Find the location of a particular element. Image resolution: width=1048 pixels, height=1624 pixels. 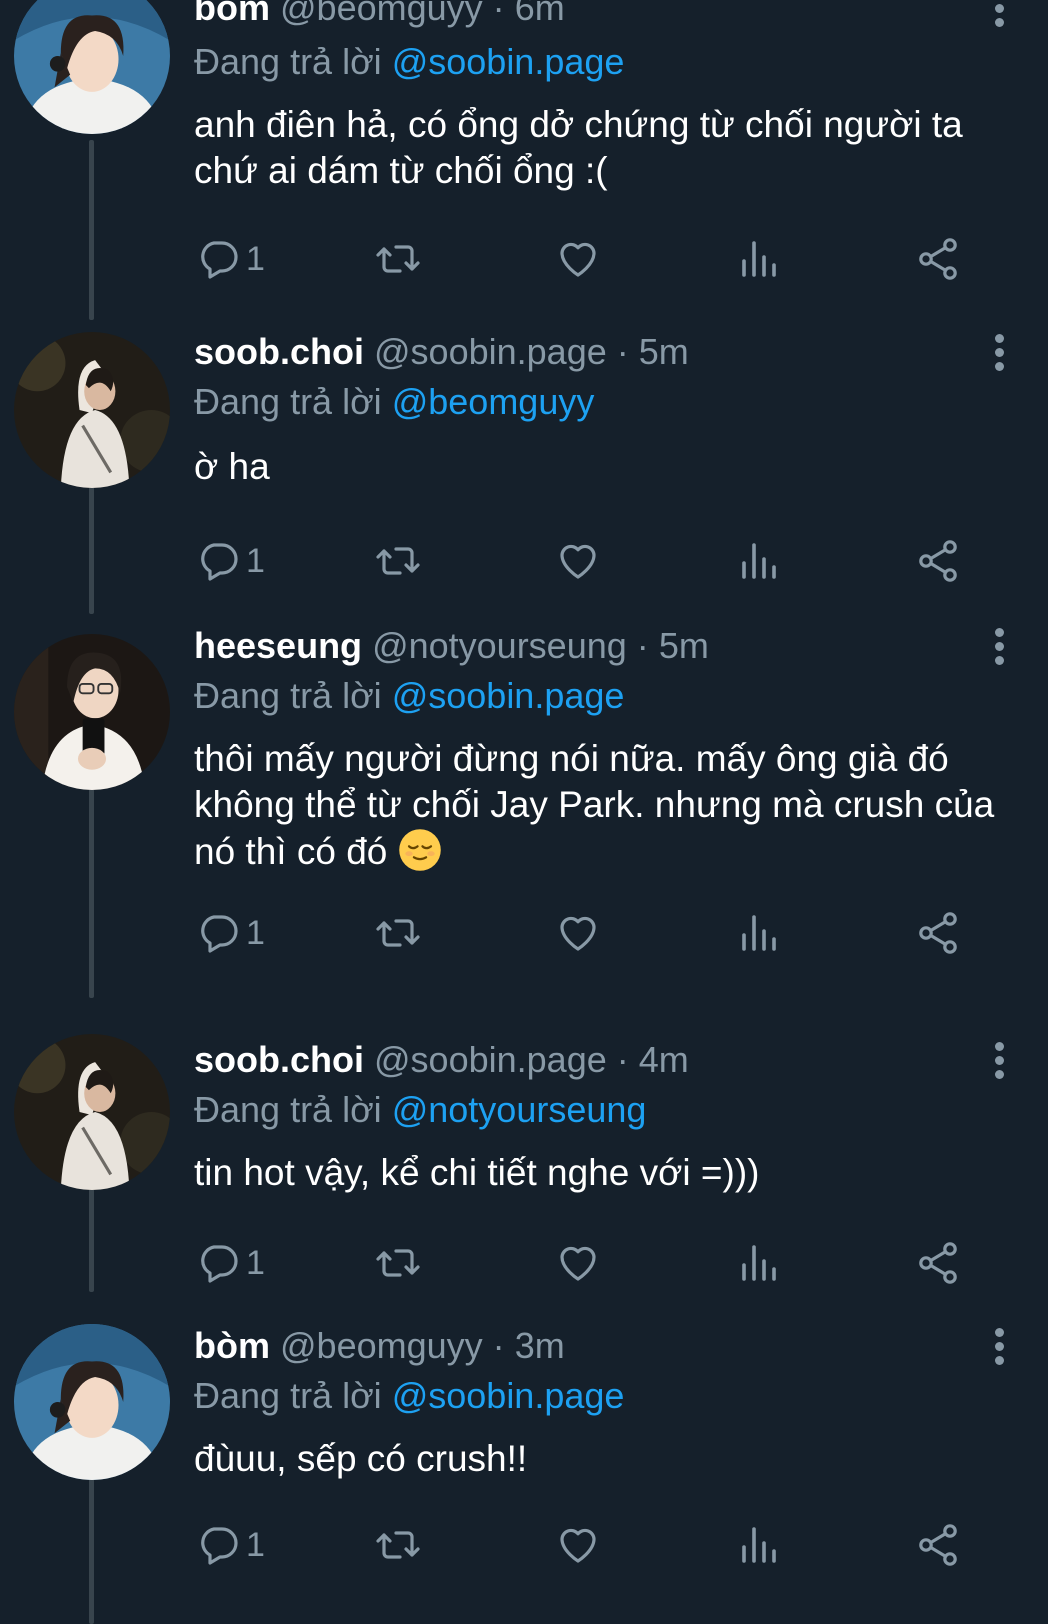

tweet-text: ờ ha is located at coordinates (232, 466).